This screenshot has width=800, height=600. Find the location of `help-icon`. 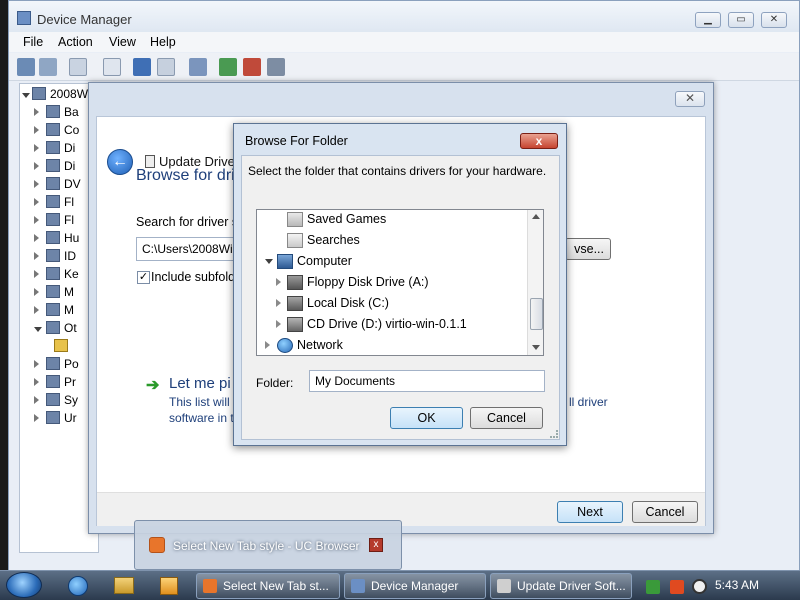

help-icon is located at coordinates (142, 67).